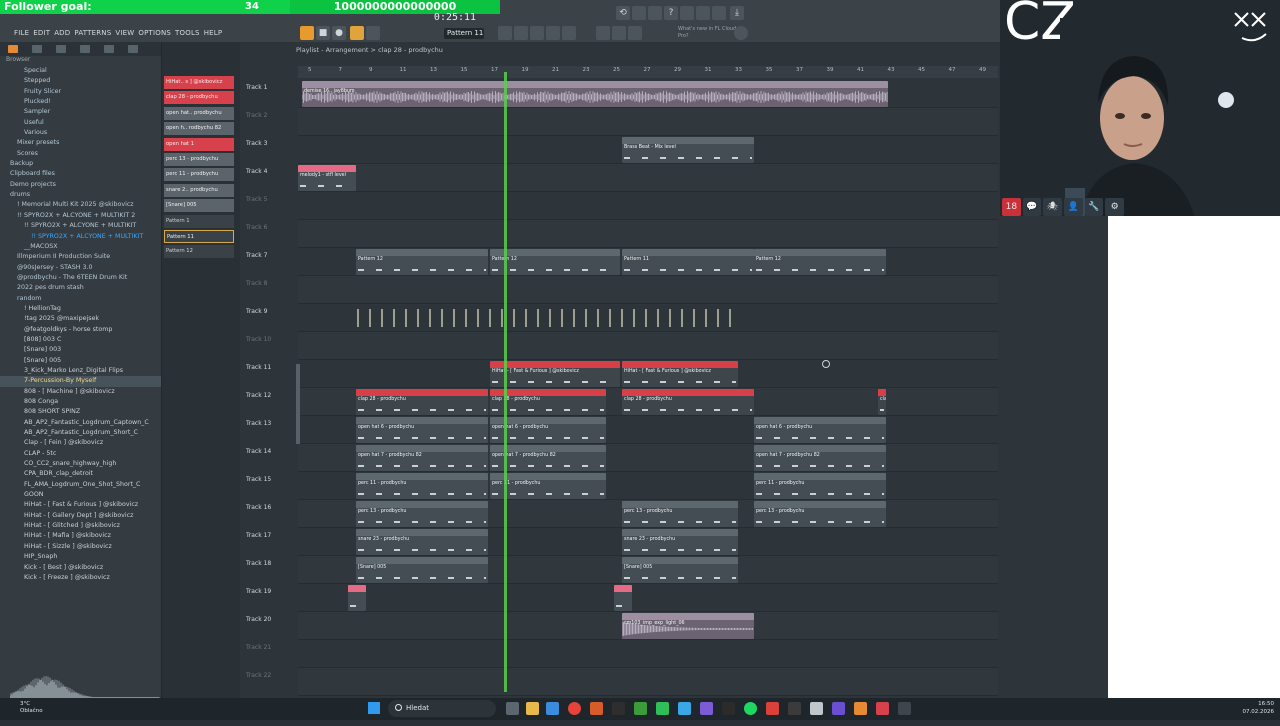  Describe the element at coordinates (80, 350) in the screenshot. I see `browser-file: [Snare] 003` at that location.